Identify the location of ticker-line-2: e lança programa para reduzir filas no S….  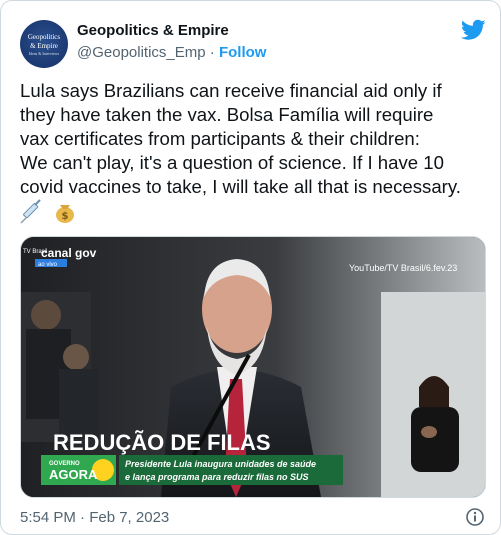
(217, 477).